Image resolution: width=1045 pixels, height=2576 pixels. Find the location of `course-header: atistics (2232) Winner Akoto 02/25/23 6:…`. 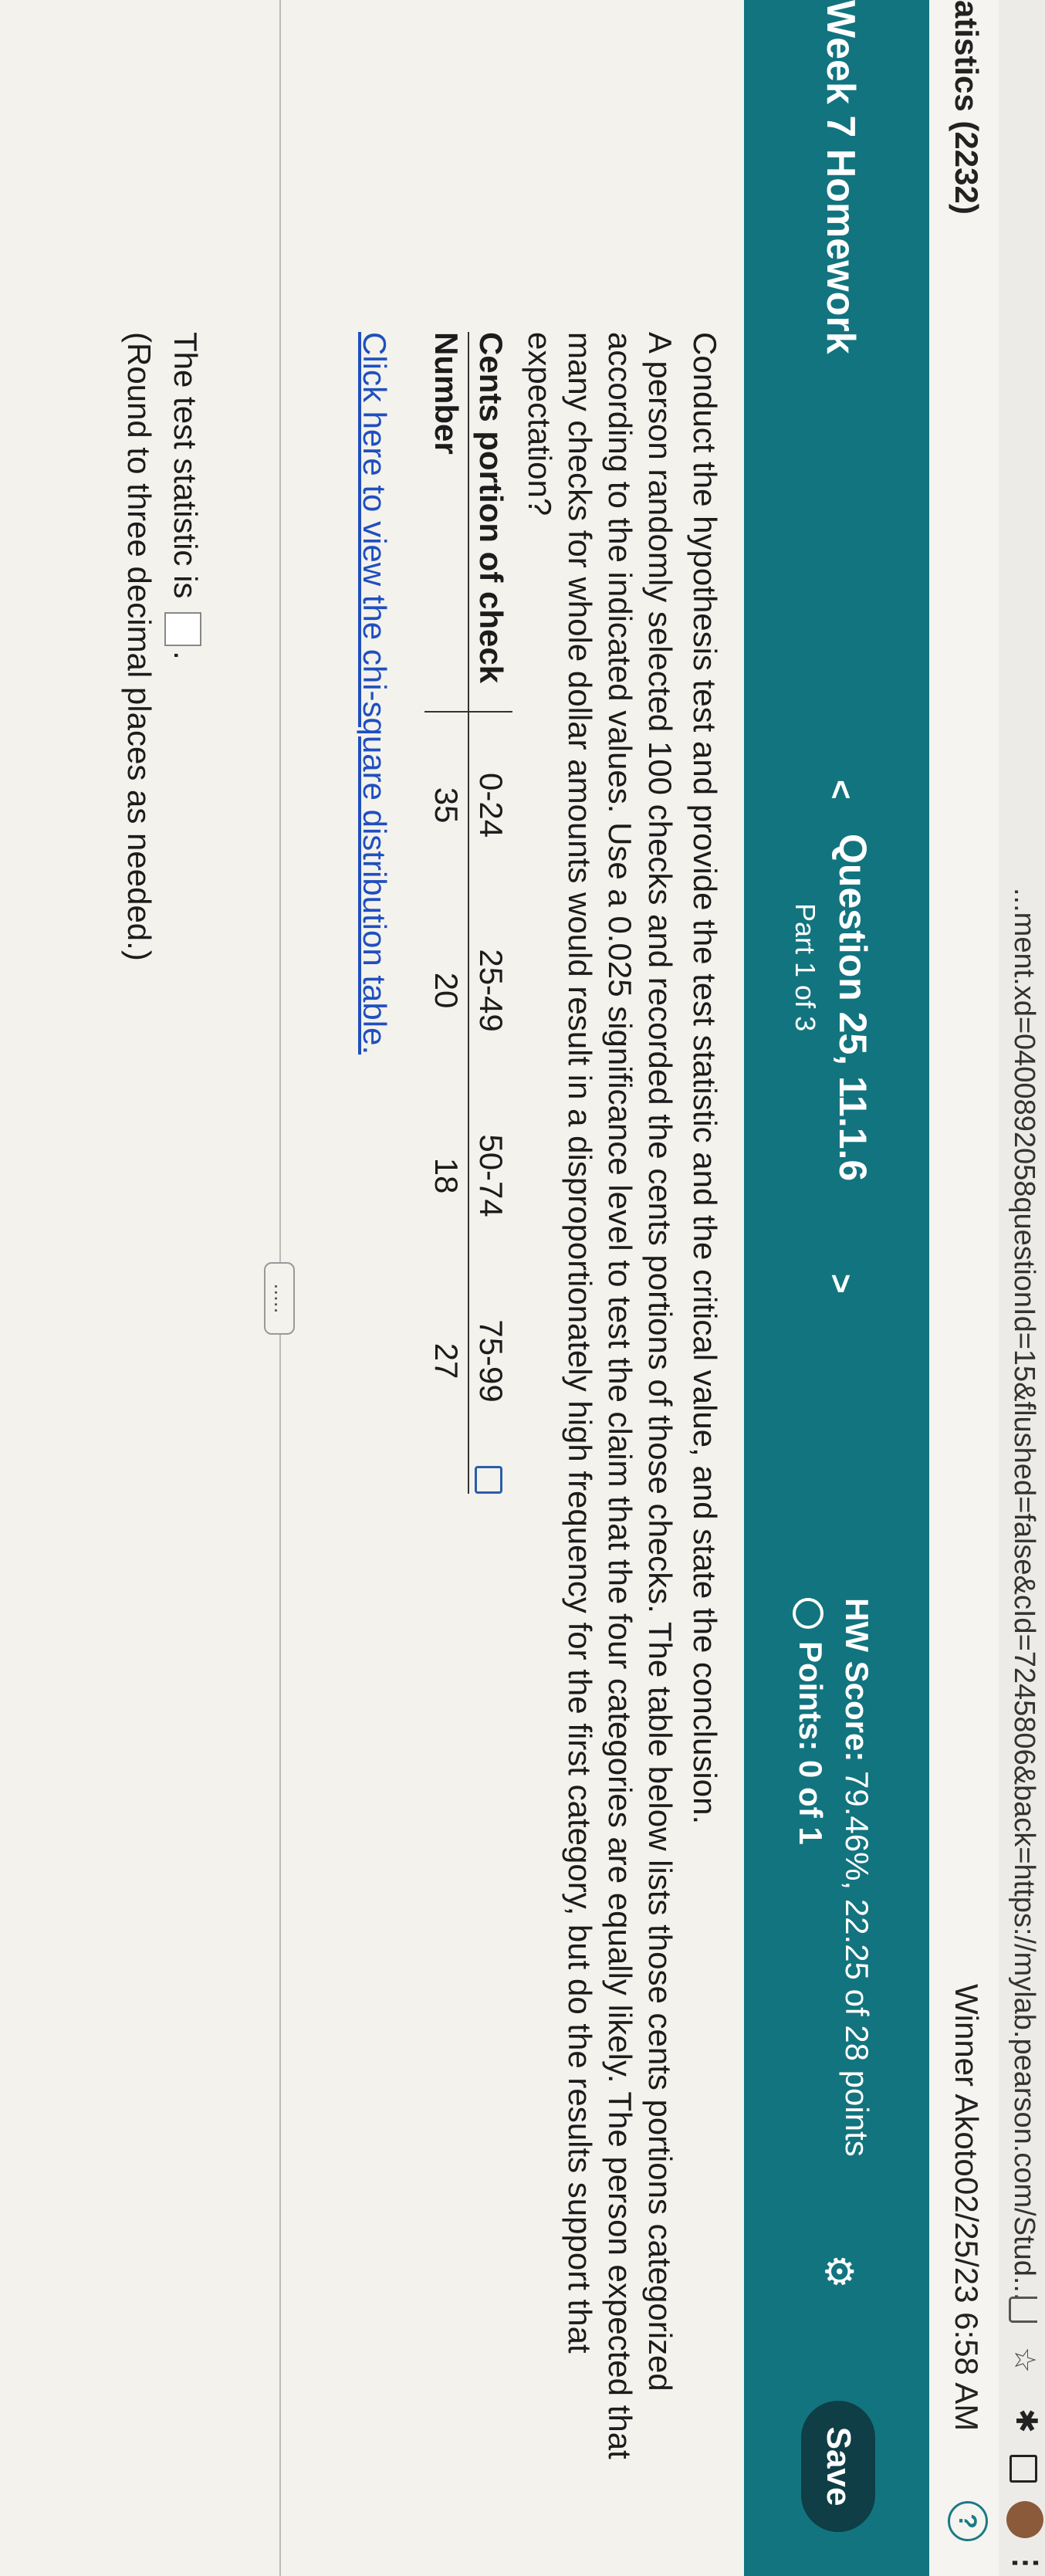

course-header: atistics (2232) Winner Akoto 02/25/23 6:… is located at coordinates (963, 1288).